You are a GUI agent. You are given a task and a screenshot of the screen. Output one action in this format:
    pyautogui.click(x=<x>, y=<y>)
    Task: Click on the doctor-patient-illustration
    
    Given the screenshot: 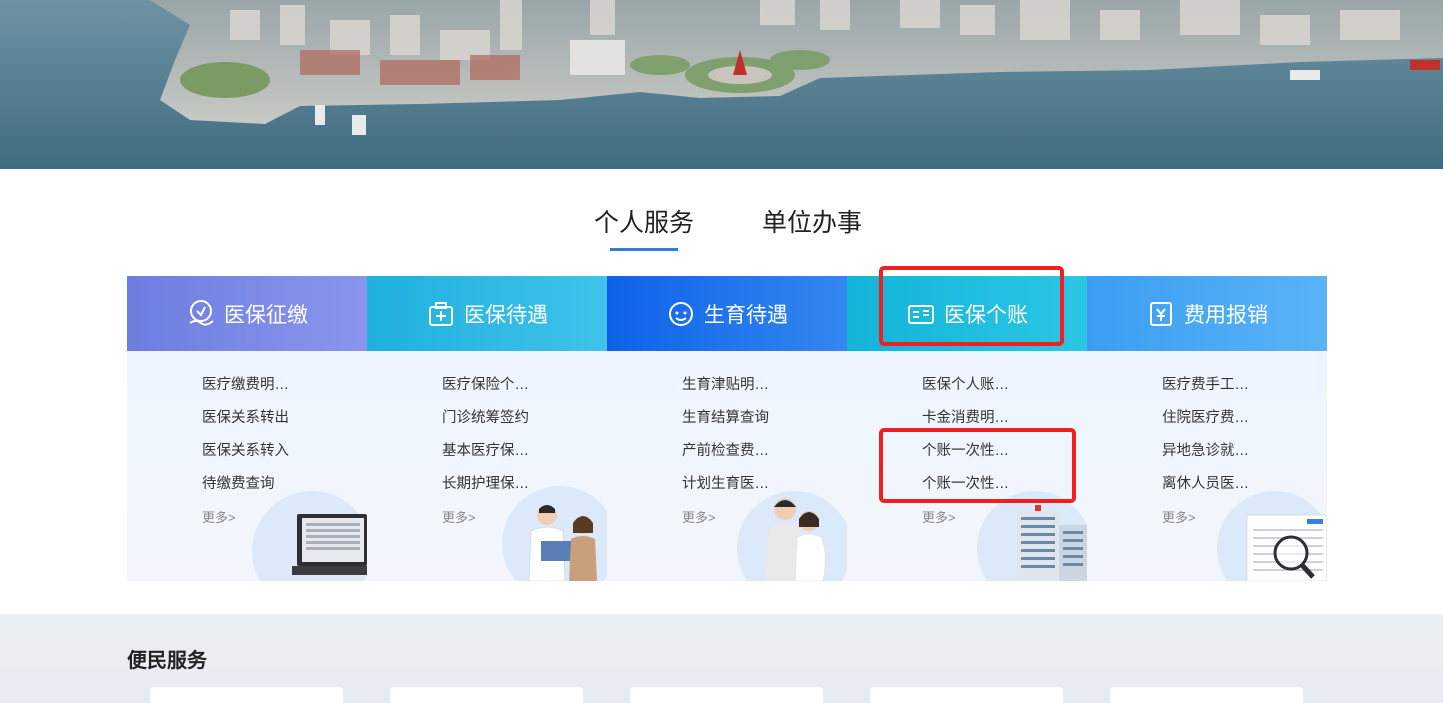 What is the action you would take?
    pyautogui.click(x=562, y=543)
    